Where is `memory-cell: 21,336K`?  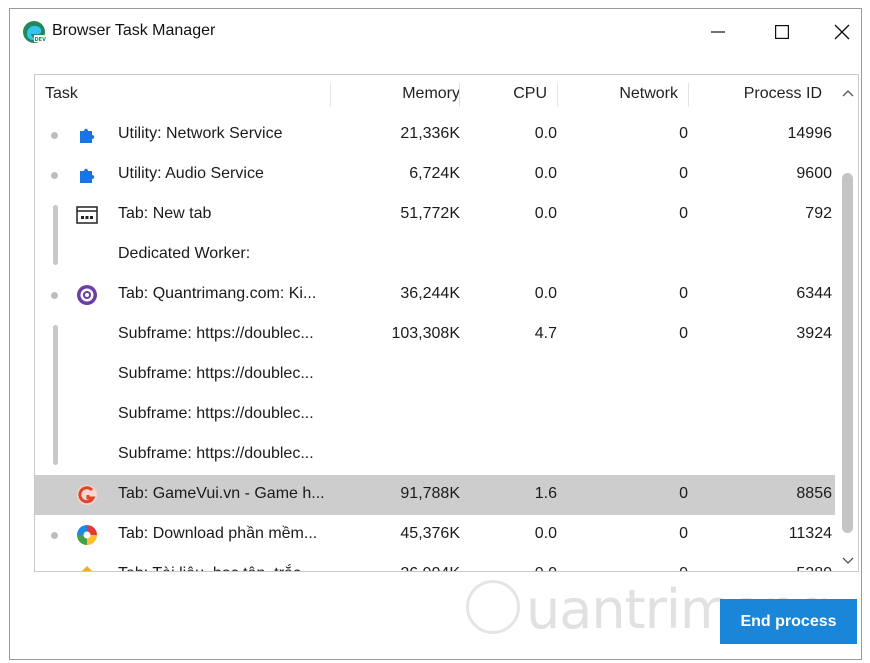 memory-cell: 21,336K is located at coordinates (430, 133).